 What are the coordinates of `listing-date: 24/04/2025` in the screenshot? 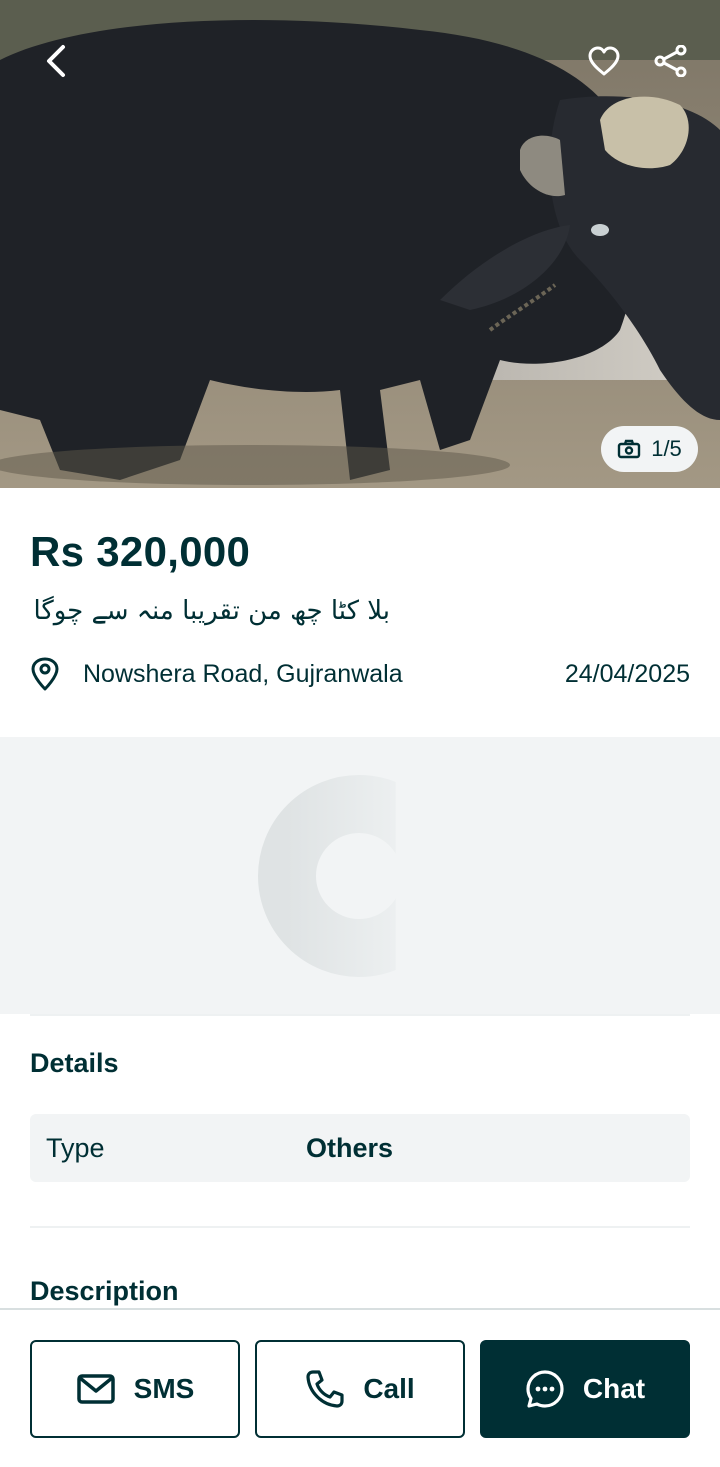 It's located at (627, 673).